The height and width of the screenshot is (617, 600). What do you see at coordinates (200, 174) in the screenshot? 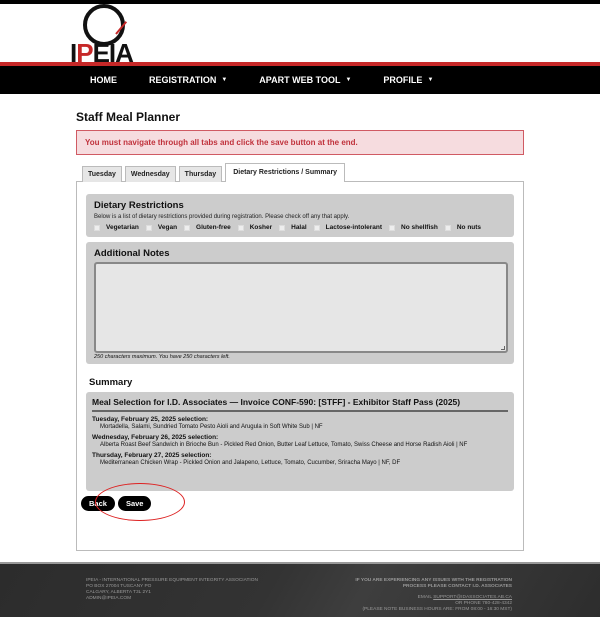
I see `tab-thursday: Thursday` at bounding box center [200, 174].